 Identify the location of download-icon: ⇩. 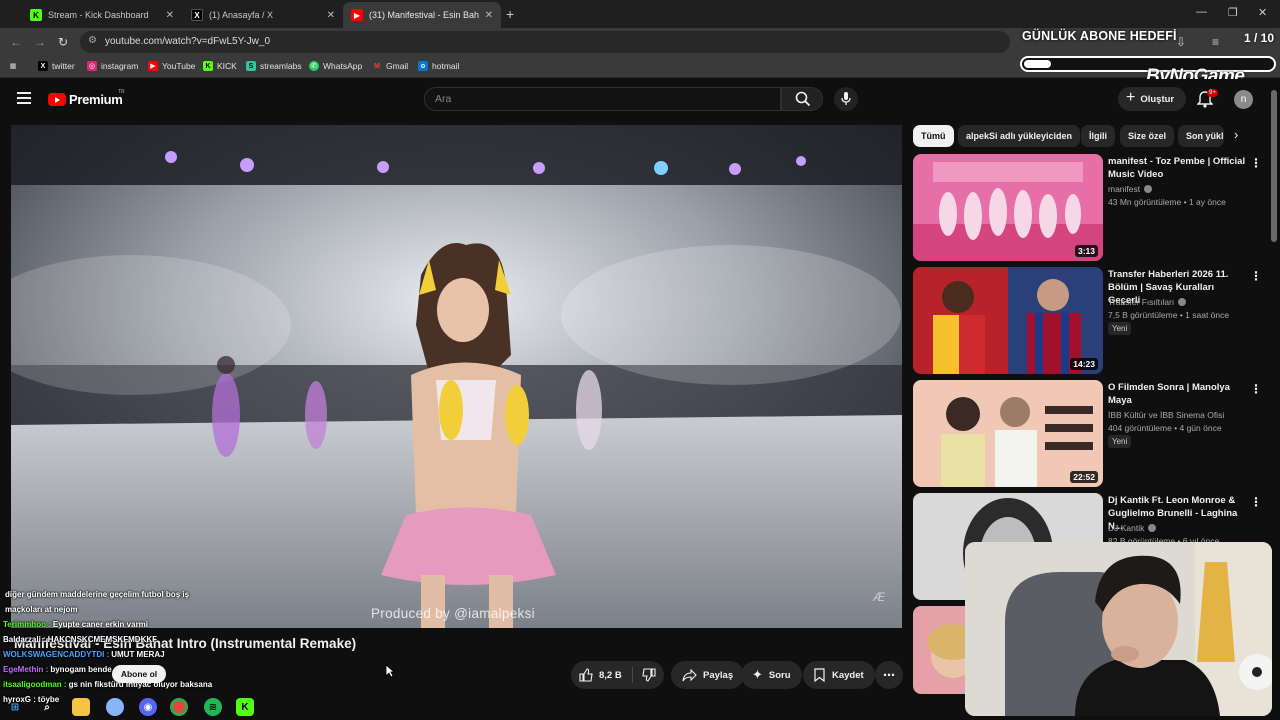
(1181, 42).